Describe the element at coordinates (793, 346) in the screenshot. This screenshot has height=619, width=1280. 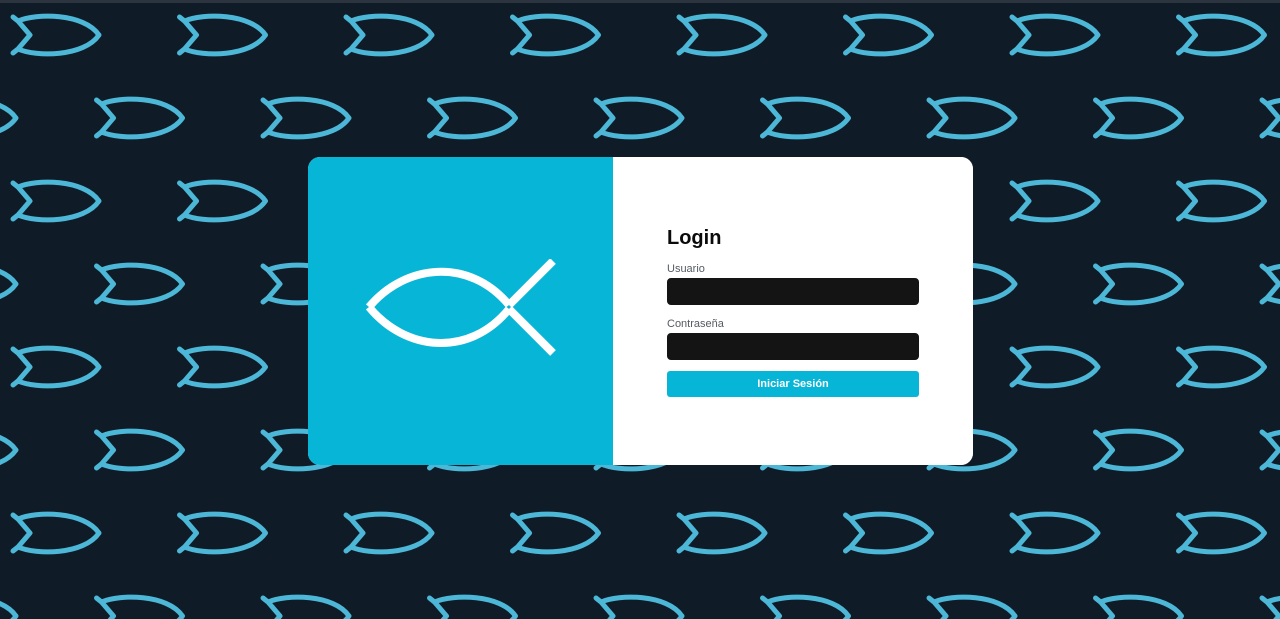
I see `password-input` at that location.